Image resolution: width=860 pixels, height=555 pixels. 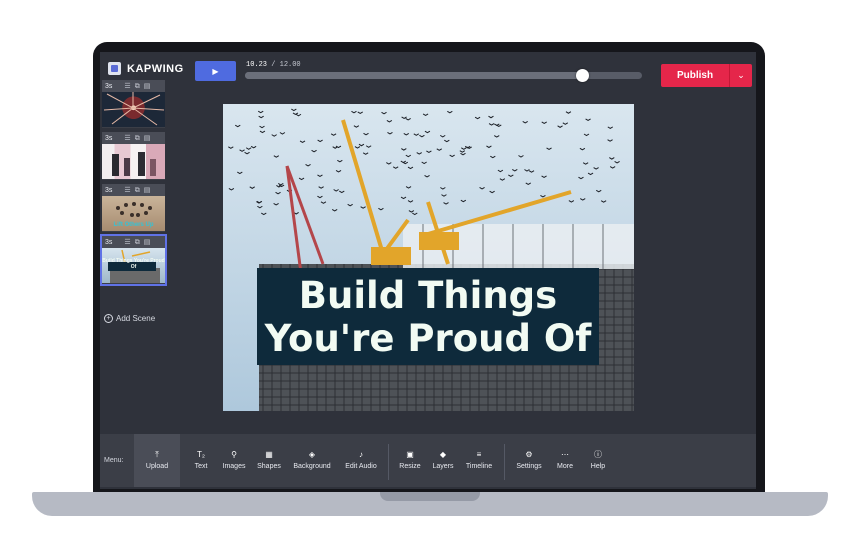 I want to click on menu-item-label: Background, so click(x=312, y=466).